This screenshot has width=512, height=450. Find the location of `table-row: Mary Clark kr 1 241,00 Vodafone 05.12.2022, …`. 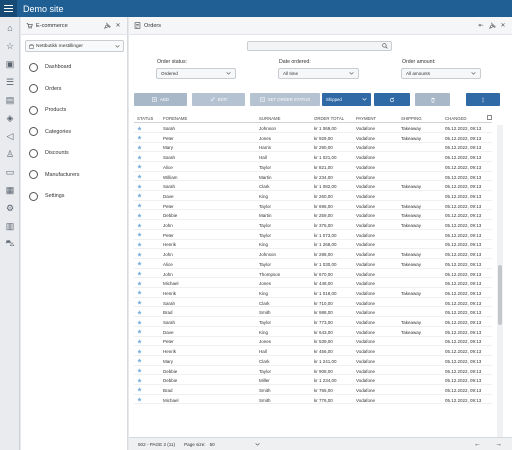

table-row: Mary Clark kr 1 241,00 Vodafone 05.12.2022, … is located at coordinates (313, 361).